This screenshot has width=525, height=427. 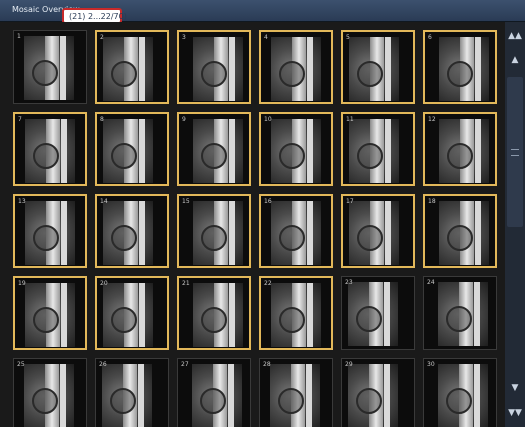 I want to click on tile-number: 6, so click(x=430, y=37).